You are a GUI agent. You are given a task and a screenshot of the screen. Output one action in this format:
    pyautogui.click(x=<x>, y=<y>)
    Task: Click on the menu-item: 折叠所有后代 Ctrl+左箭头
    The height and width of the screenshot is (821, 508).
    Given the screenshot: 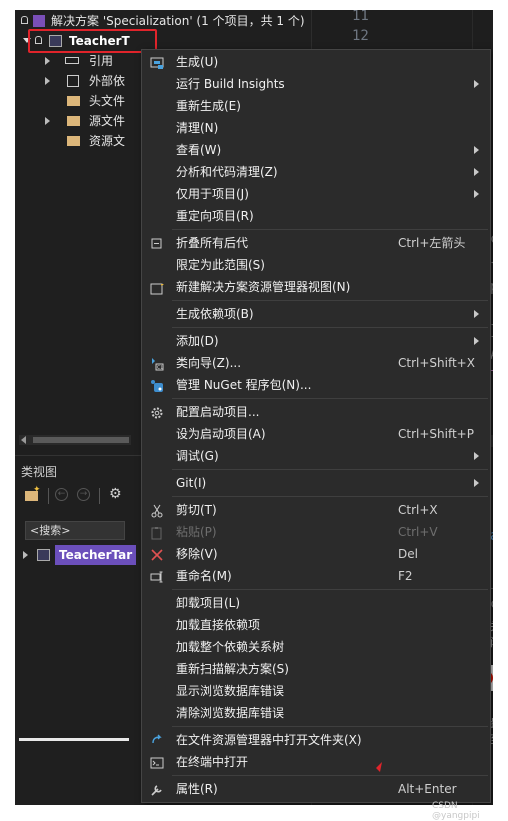 What is the action you would take?
    pyautogui.click(x=316, y=243)
    